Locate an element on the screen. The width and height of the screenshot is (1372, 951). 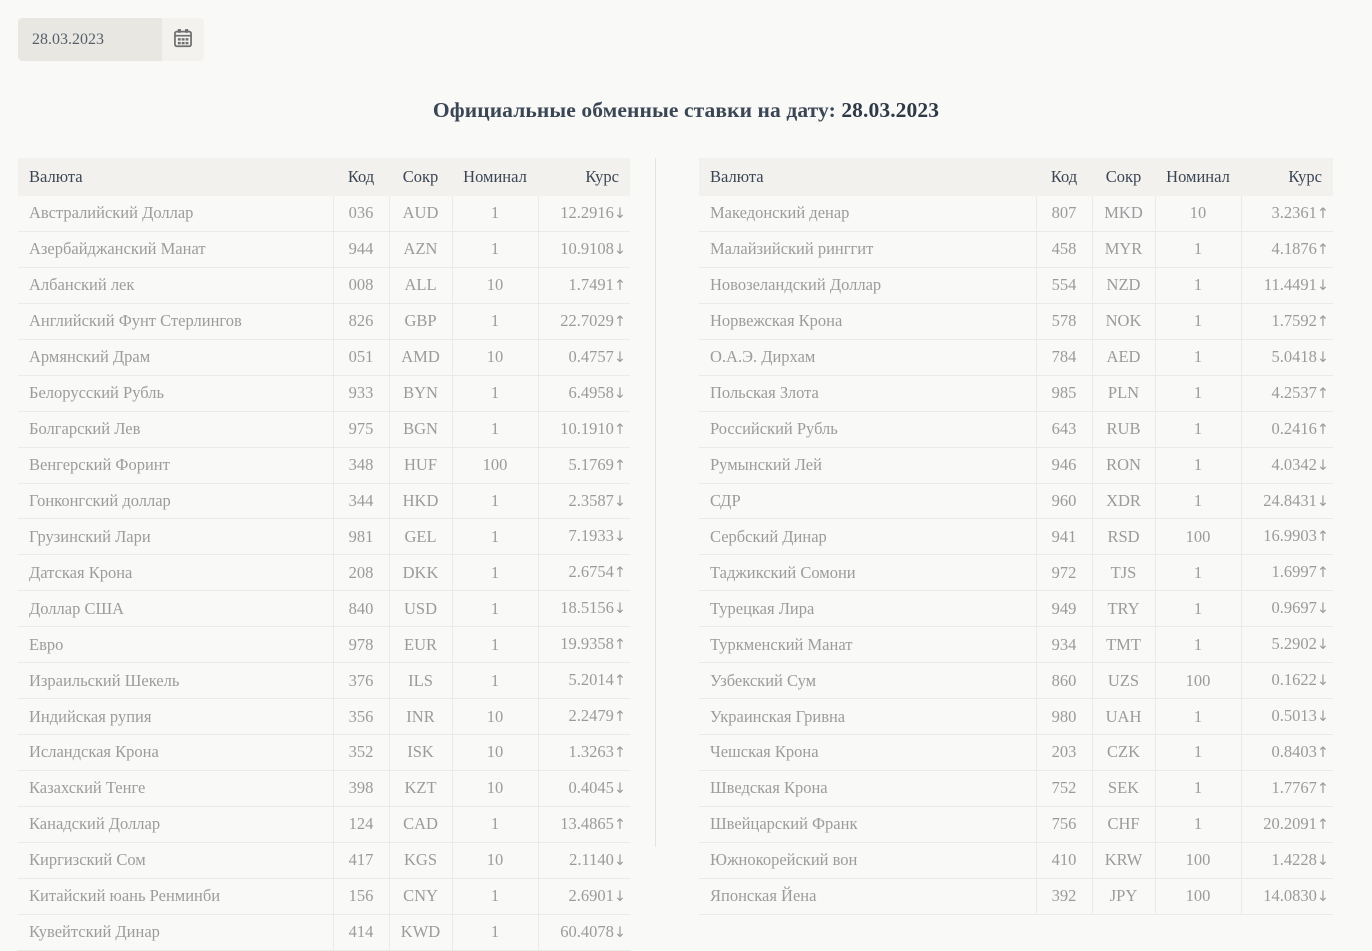
table-row: Киргизский Сом 417 KGS 10 2.1140↓ is located at coordinates (324, 860).